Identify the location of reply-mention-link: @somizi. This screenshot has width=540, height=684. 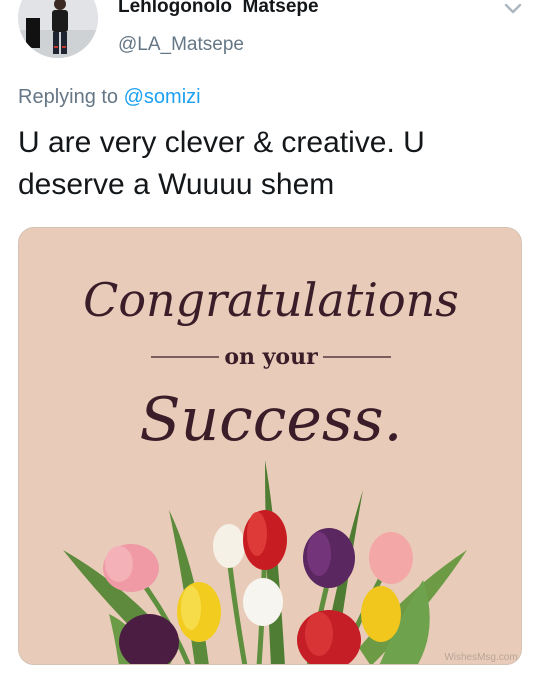
(162, 97).